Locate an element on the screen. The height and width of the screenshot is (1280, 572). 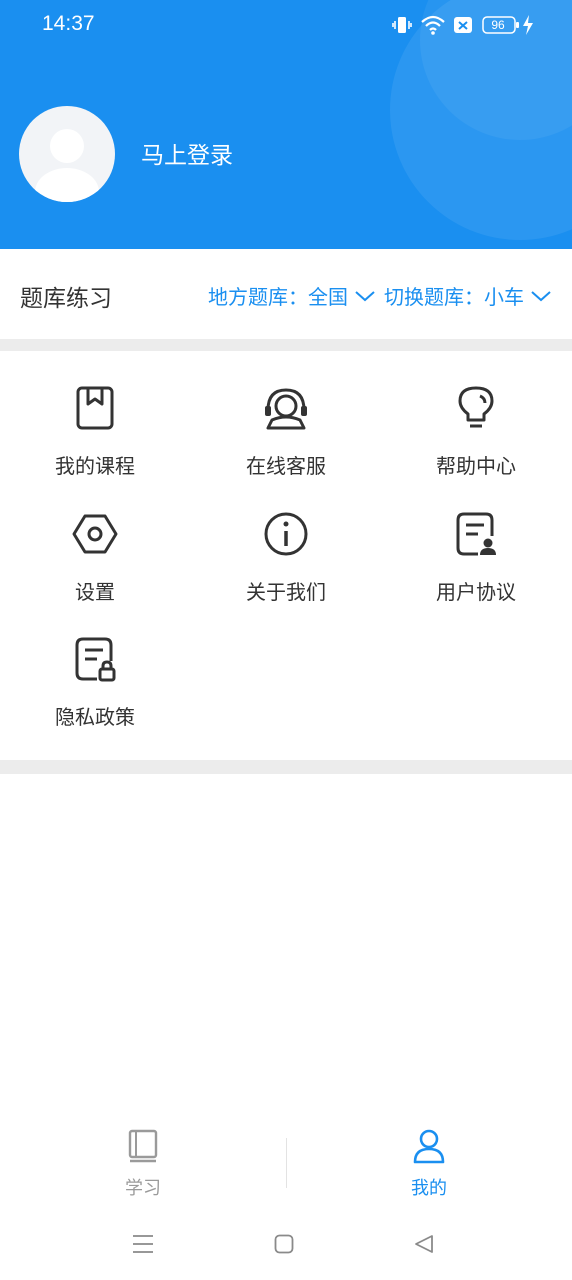
menu-item-label: 用户协议 is located at coordinates (476, 592).